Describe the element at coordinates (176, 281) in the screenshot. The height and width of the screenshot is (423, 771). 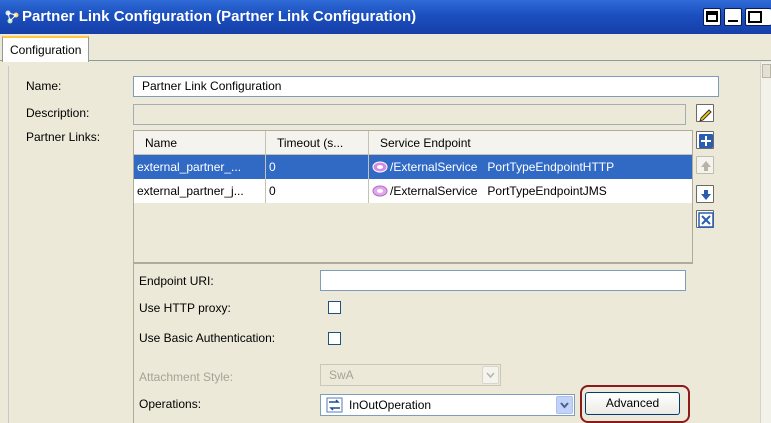
I see `endpoint-uri-label: Endpoint URI:` at that location.